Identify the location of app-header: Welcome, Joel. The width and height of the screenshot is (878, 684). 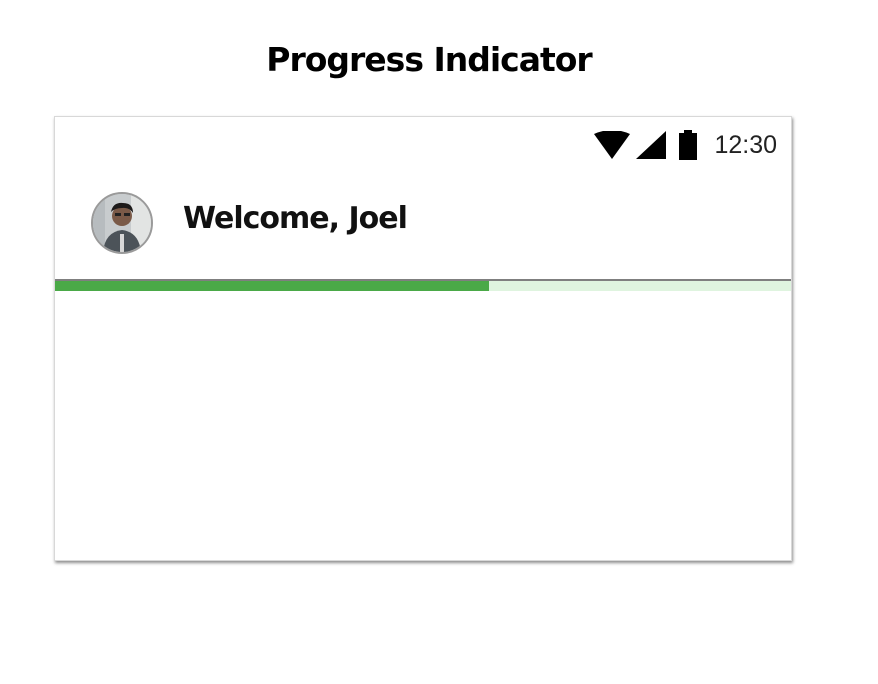
(423, 224).